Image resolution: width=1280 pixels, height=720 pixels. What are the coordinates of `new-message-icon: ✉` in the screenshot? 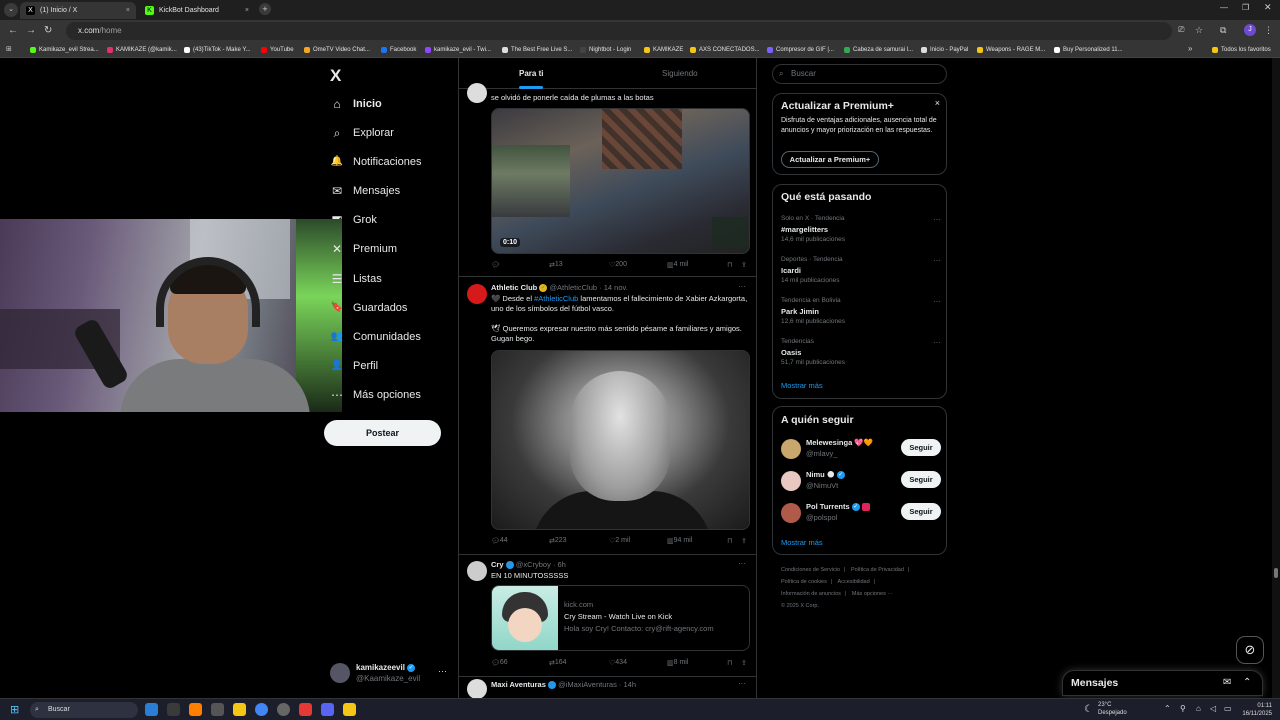 It's located at (1227, 682).